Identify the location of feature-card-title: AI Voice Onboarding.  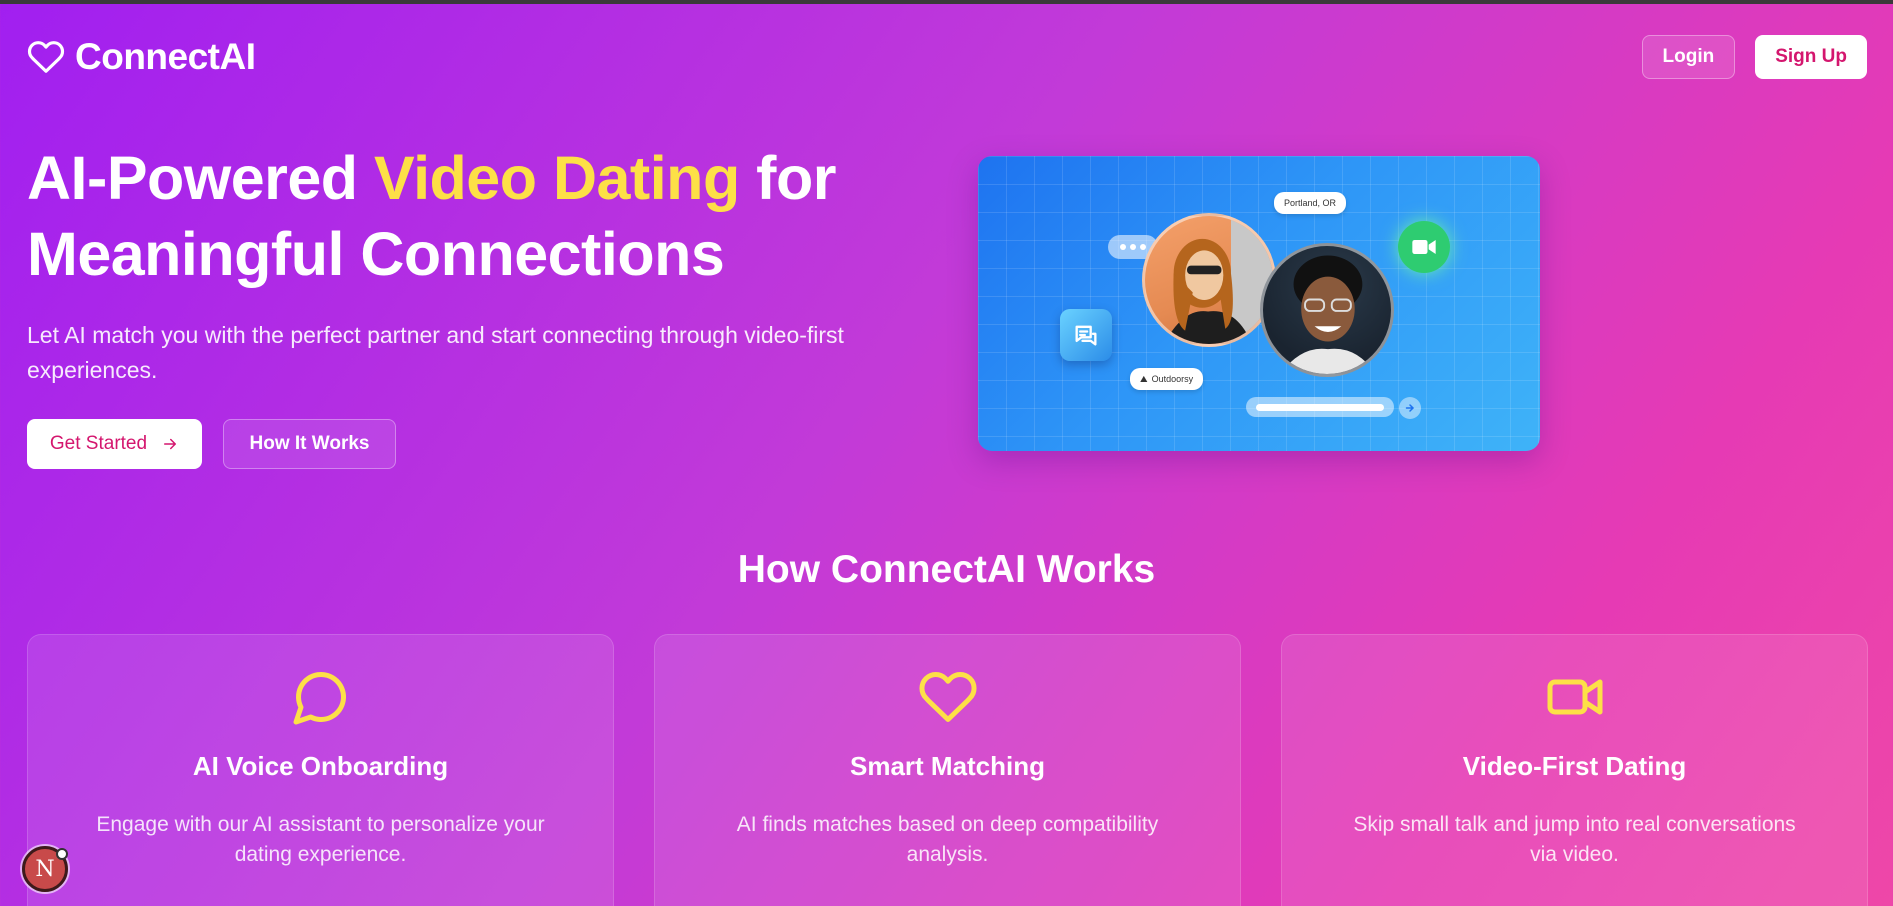
(320, 766).